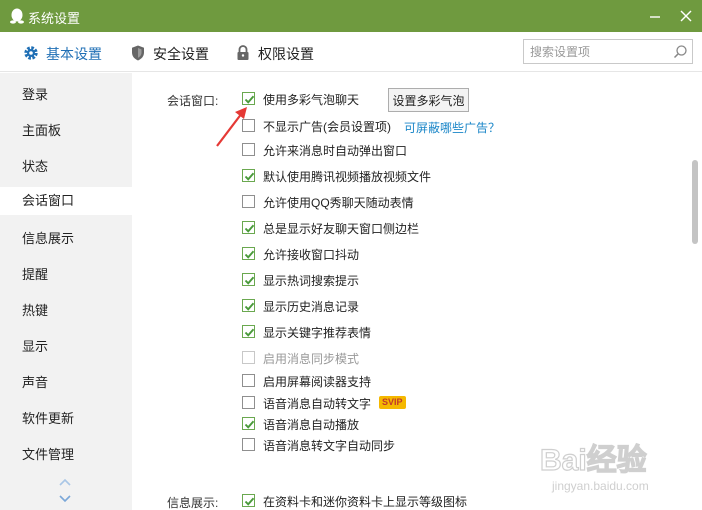  What do you see at coordinates (65, 482) in the screenshot?
I see `chevron-up-icon` at bounding box center [65, 482].